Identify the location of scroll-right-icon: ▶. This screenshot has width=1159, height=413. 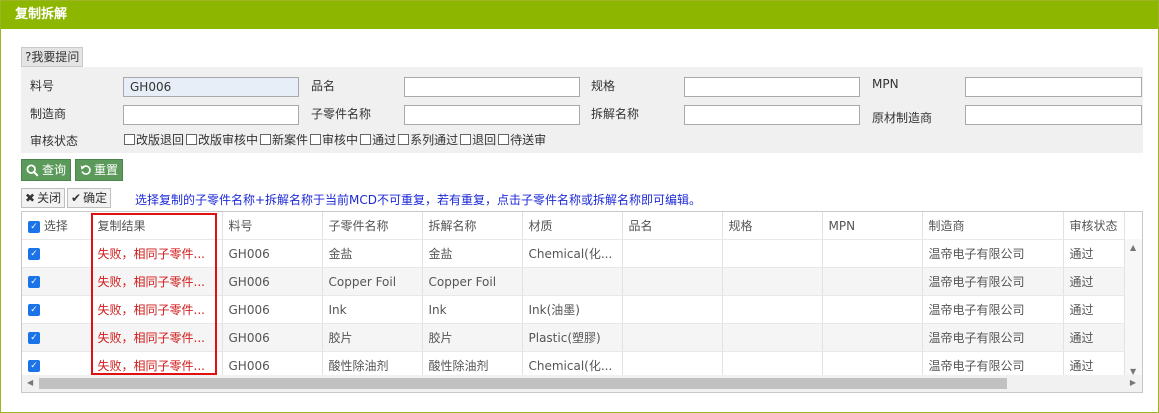
(1133, 382).